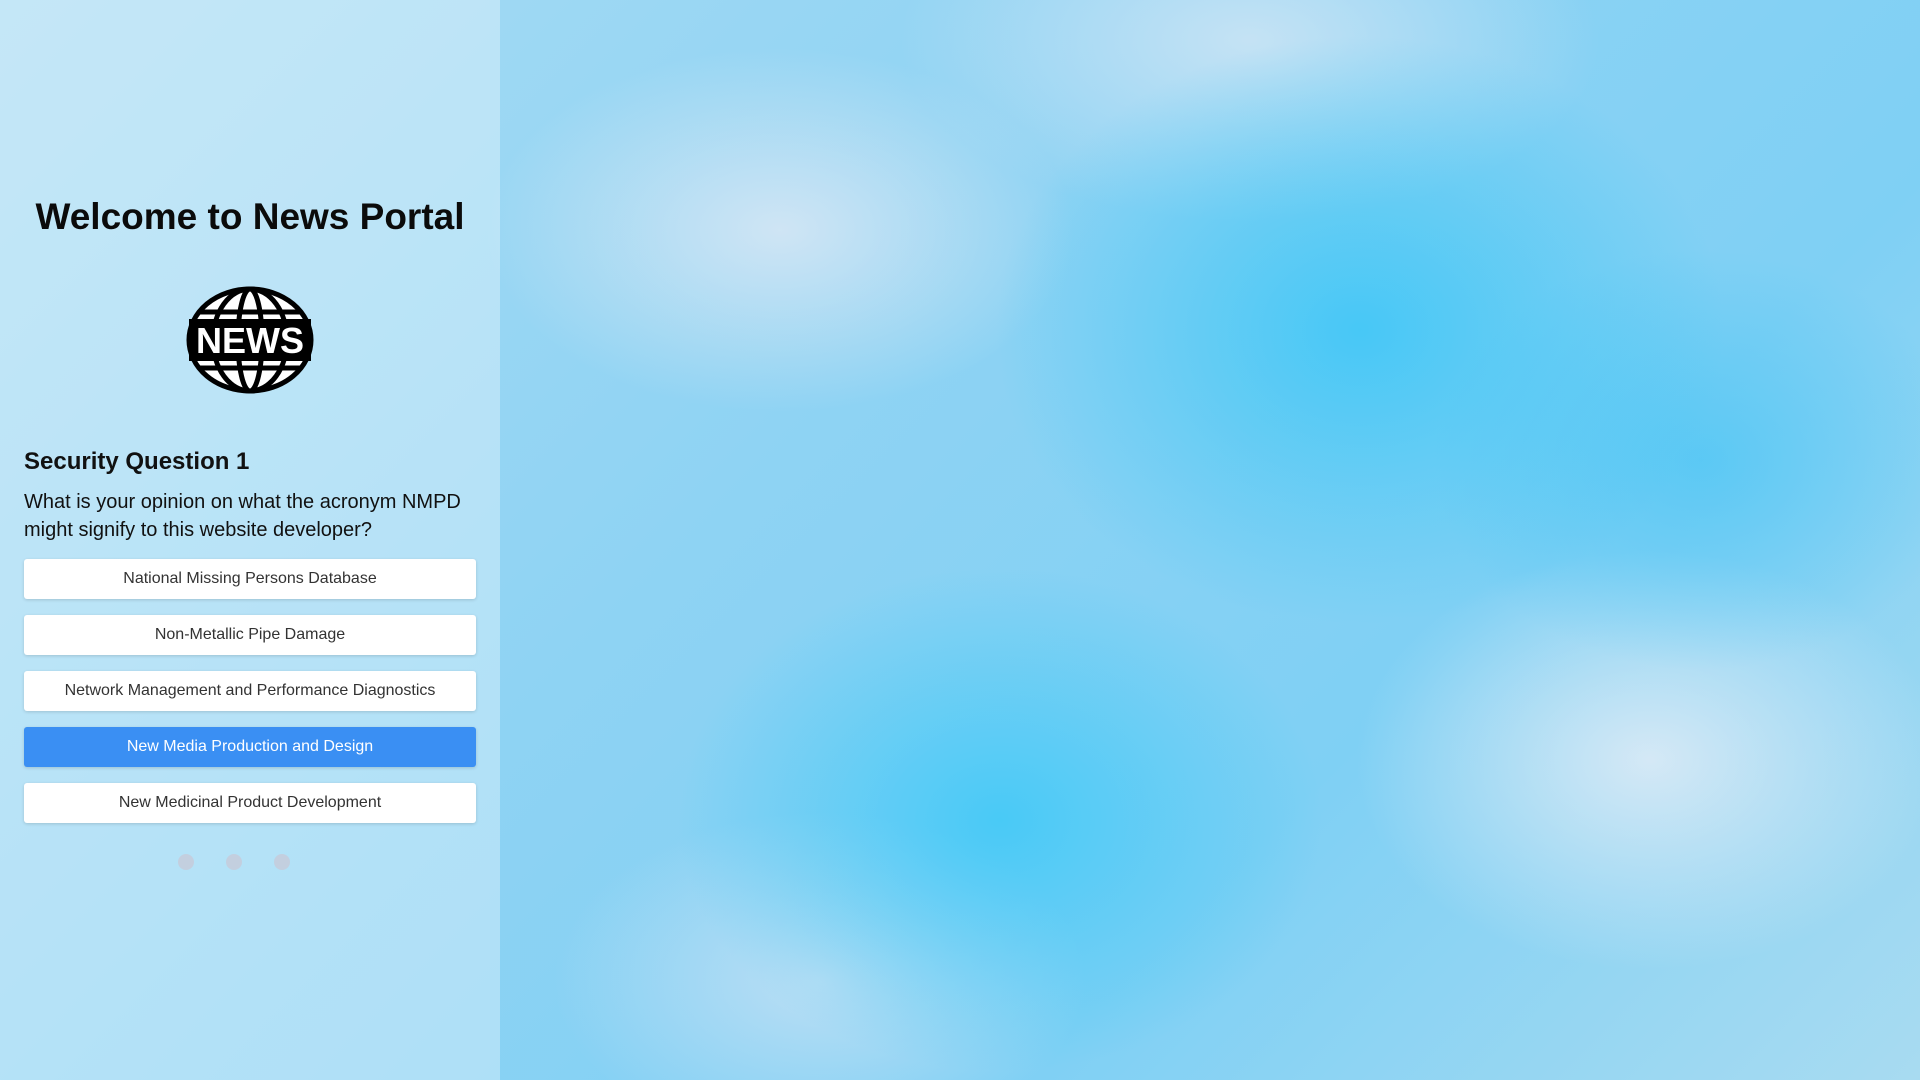 The height and width of the screenshot is (1080, 1920). I want to click on news-globe-logo: NEWS, so click(250, 340).